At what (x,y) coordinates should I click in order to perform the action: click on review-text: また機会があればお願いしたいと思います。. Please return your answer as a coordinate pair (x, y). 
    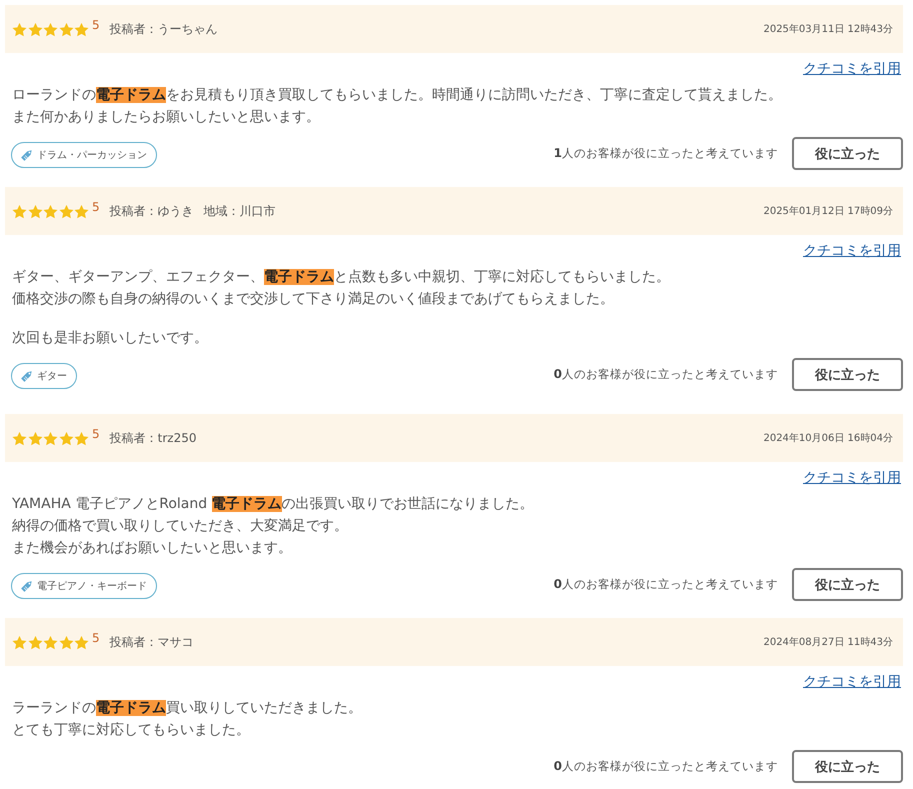
    Looking at the image, I should click on (152, 548).